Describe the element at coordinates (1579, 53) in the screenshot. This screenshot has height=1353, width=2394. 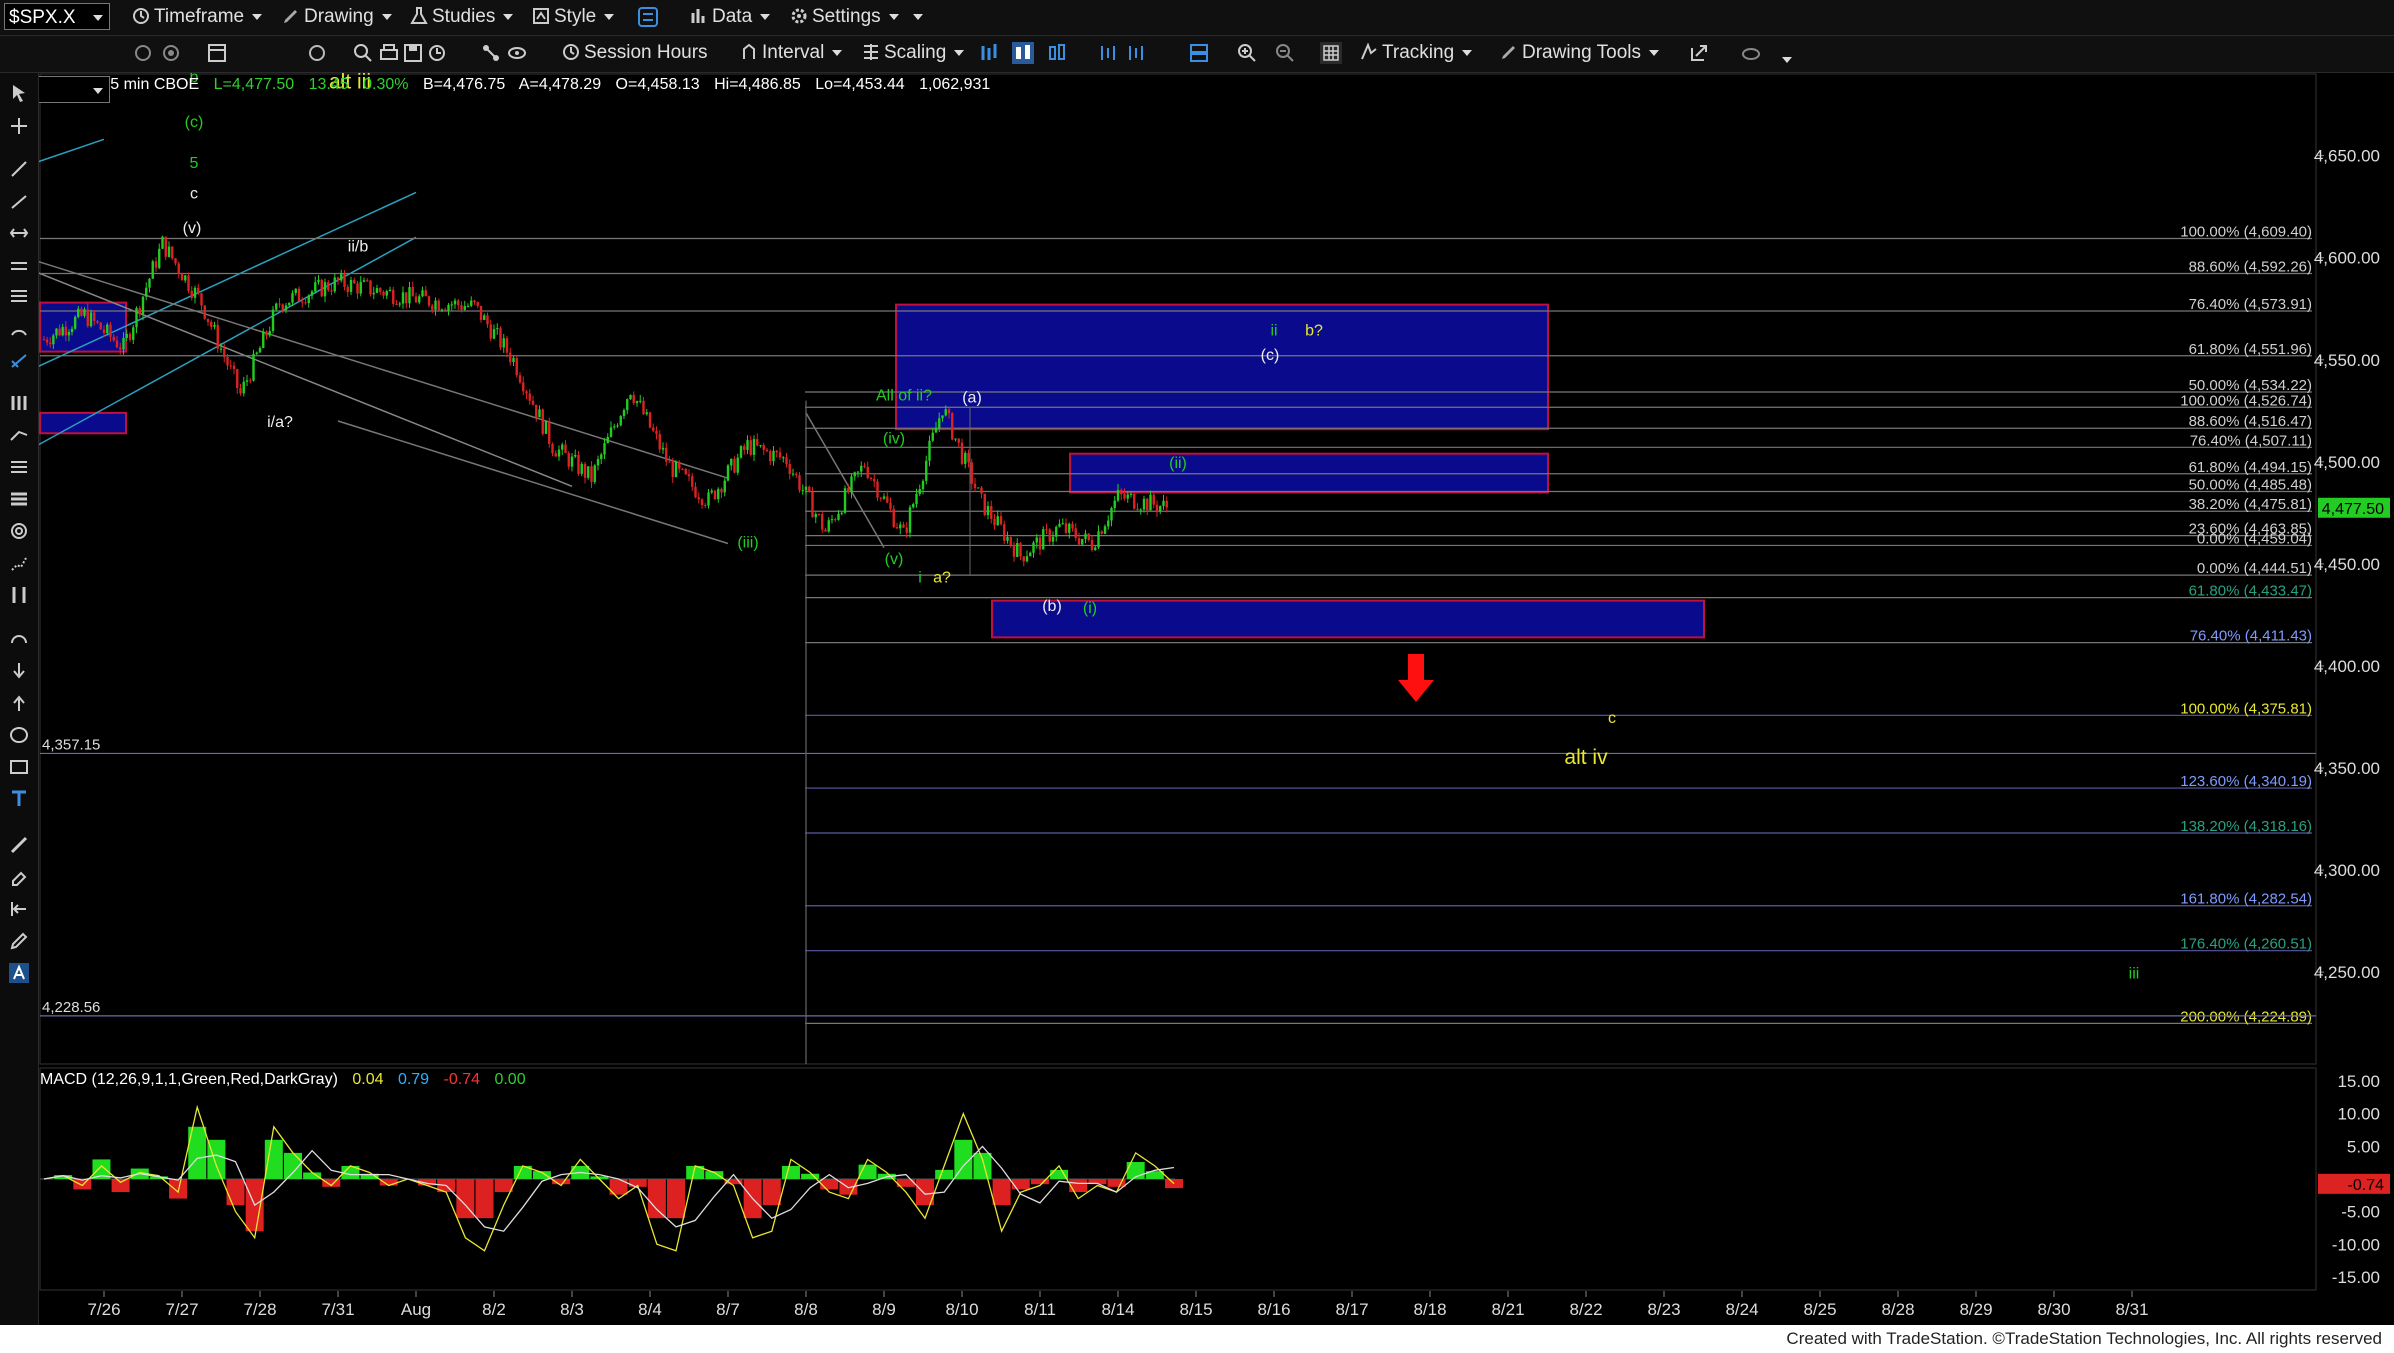
I see `drawing-tools-menu: Drawing Tools` at that location.